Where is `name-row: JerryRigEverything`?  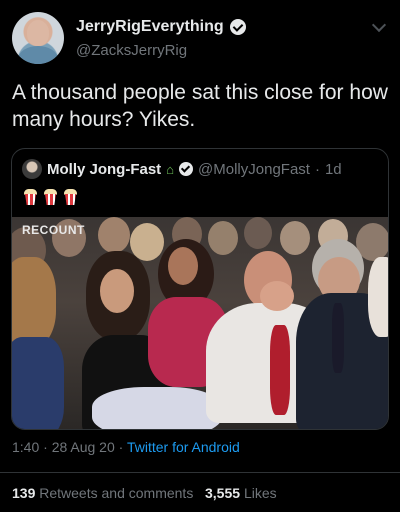
name-row: JerryRigEverything is located at coordinates (161, 27).